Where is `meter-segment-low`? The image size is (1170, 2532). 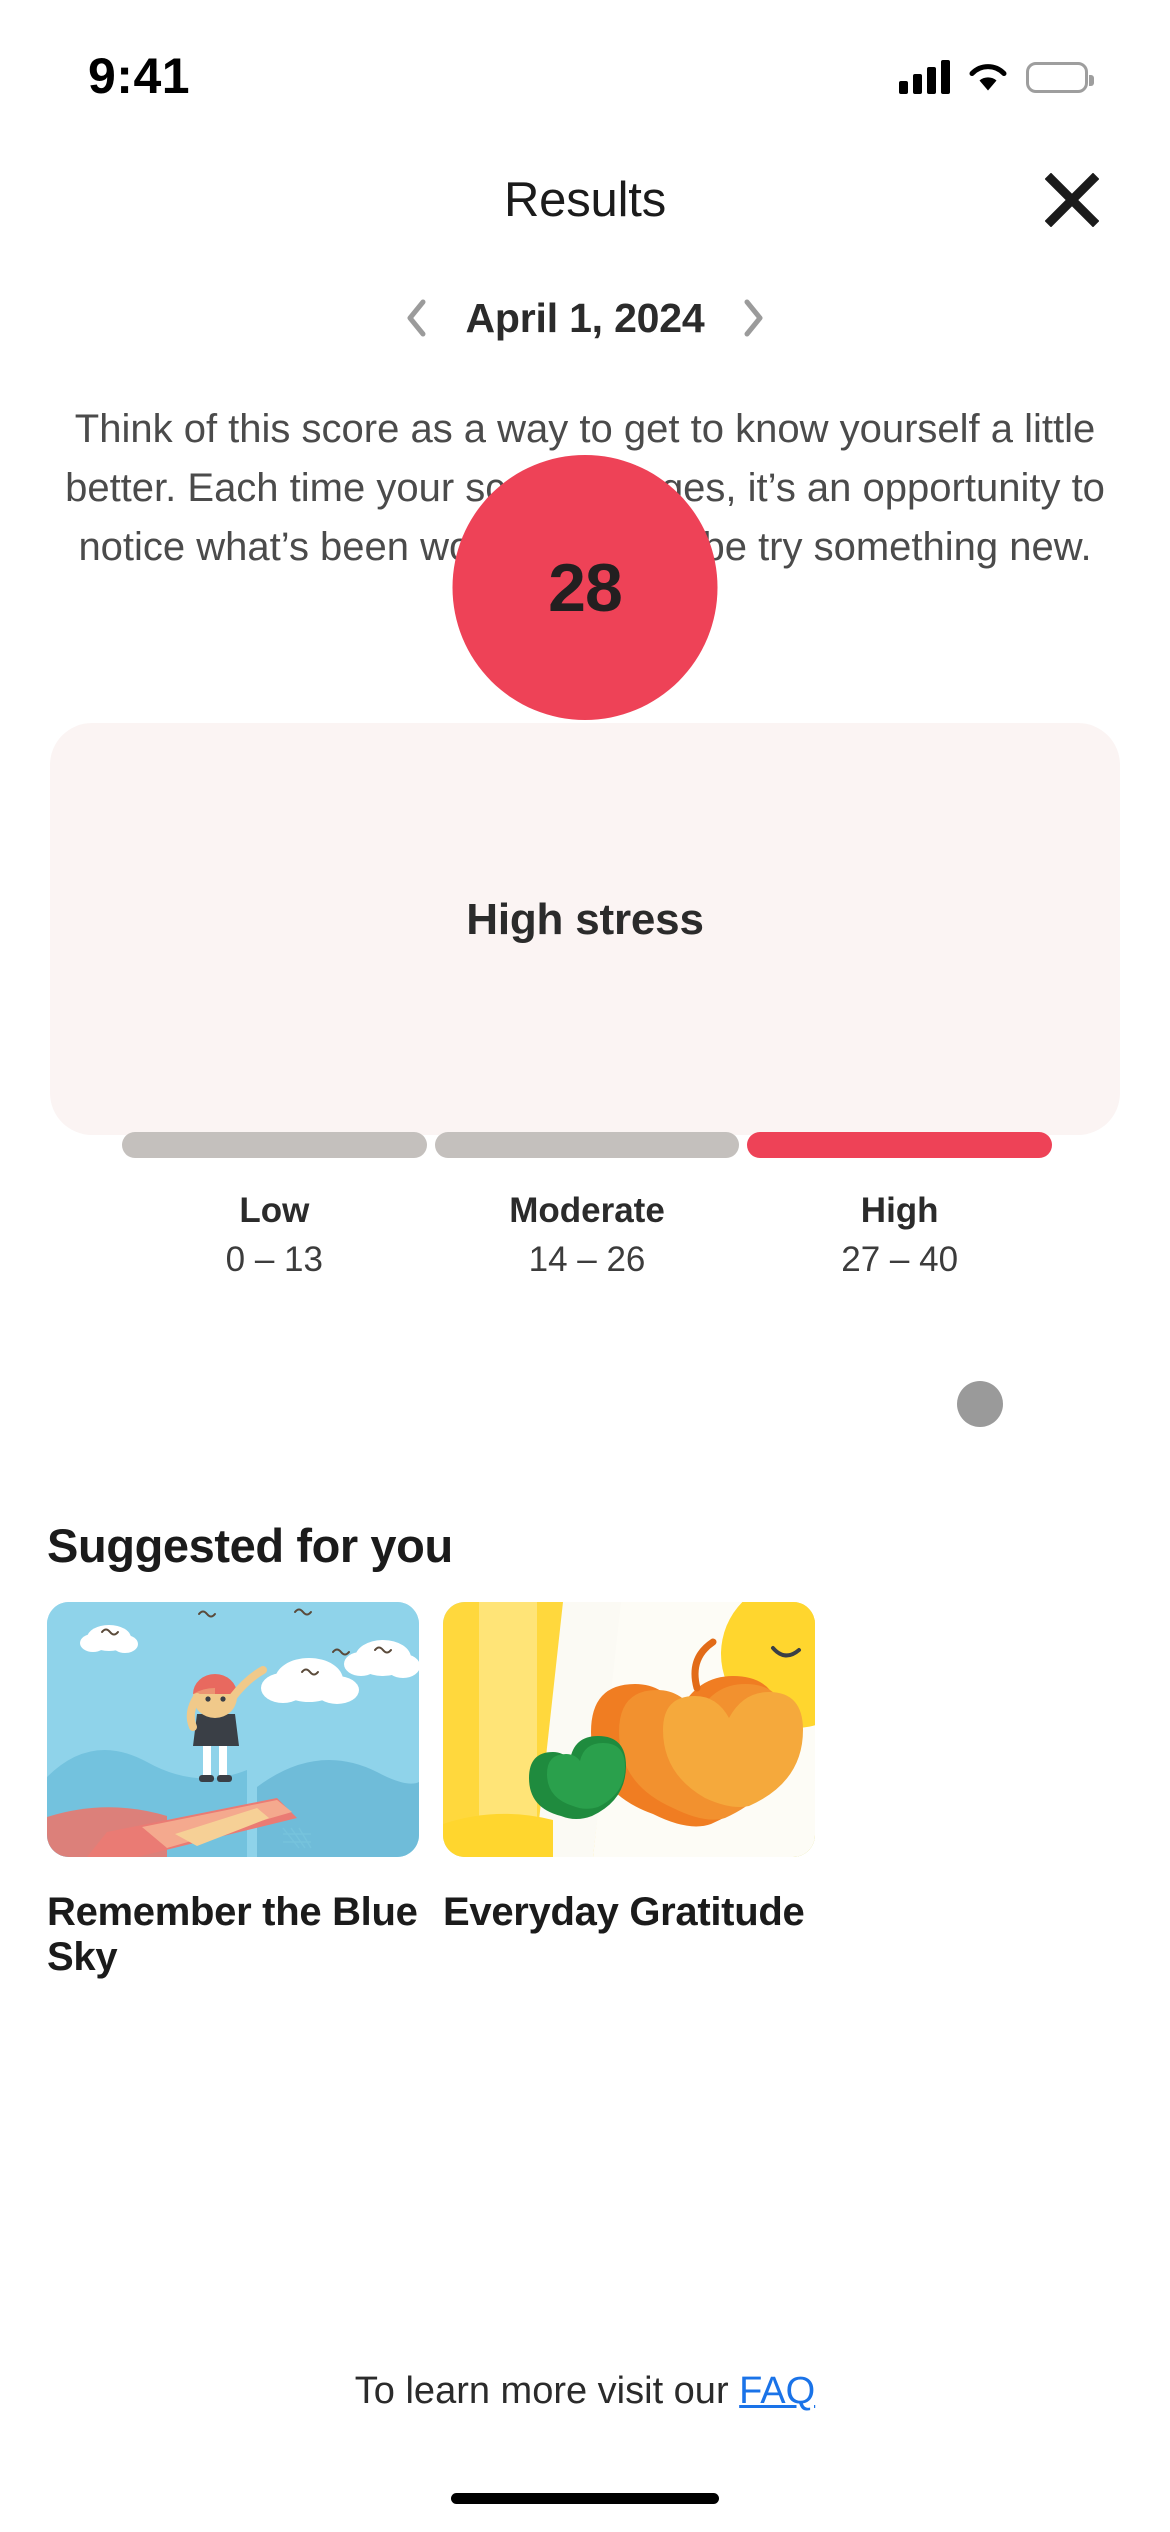
meter-segment-low is located at coordinates (274, 1145).